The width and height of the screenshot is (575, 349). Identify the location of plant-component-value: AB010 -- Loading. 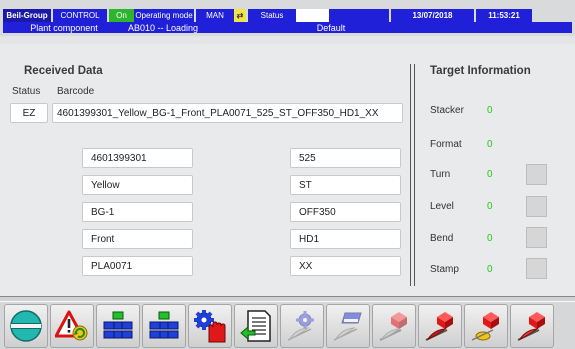
(200, 27).